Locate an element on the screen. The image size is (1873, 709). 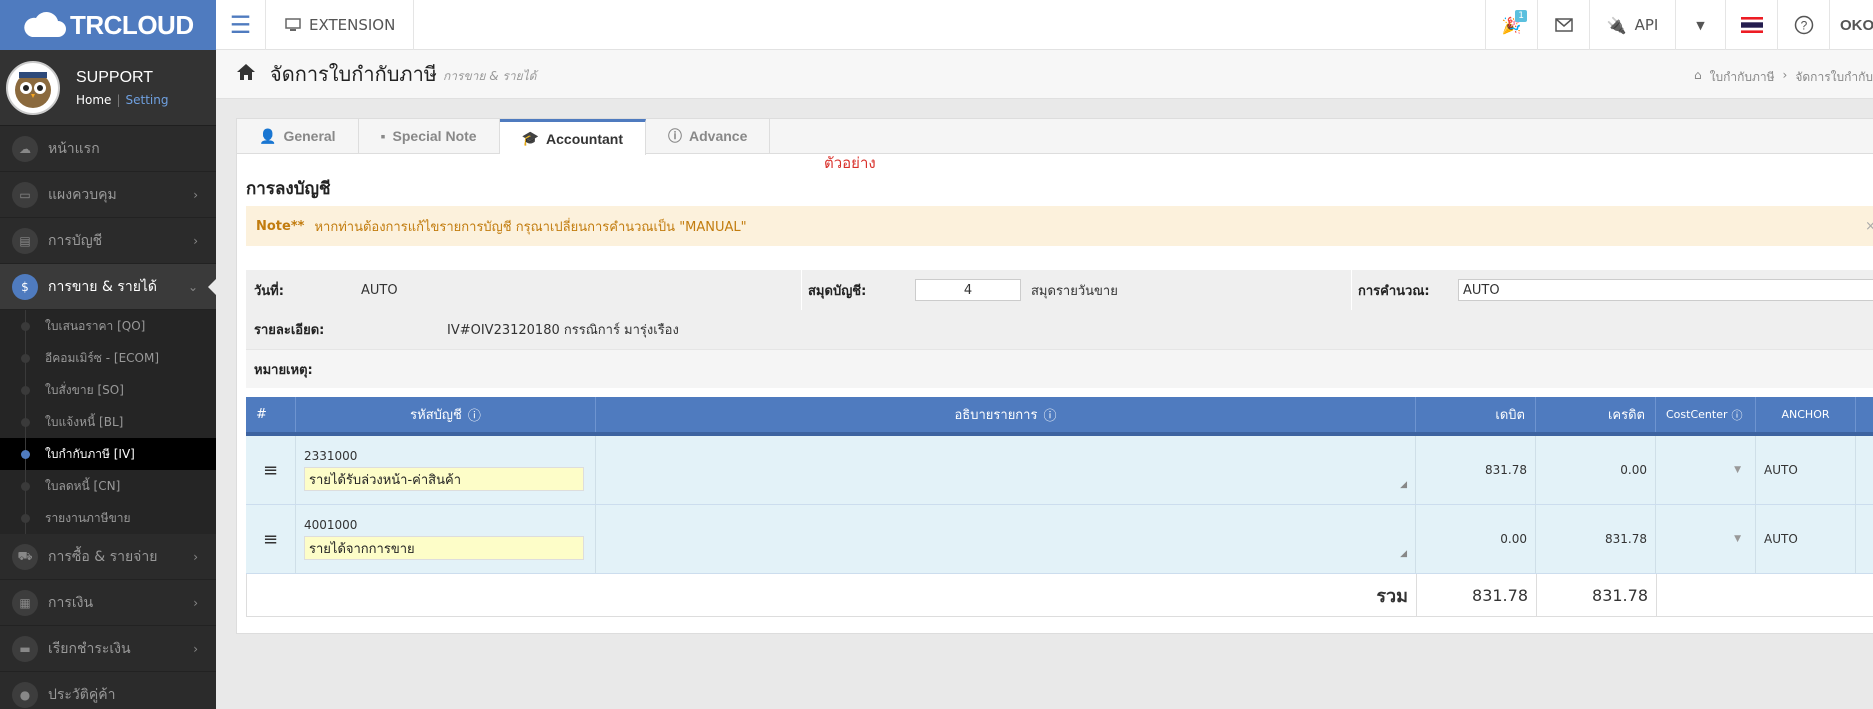
setting-link: Setting is located at coordinates (146, 100).